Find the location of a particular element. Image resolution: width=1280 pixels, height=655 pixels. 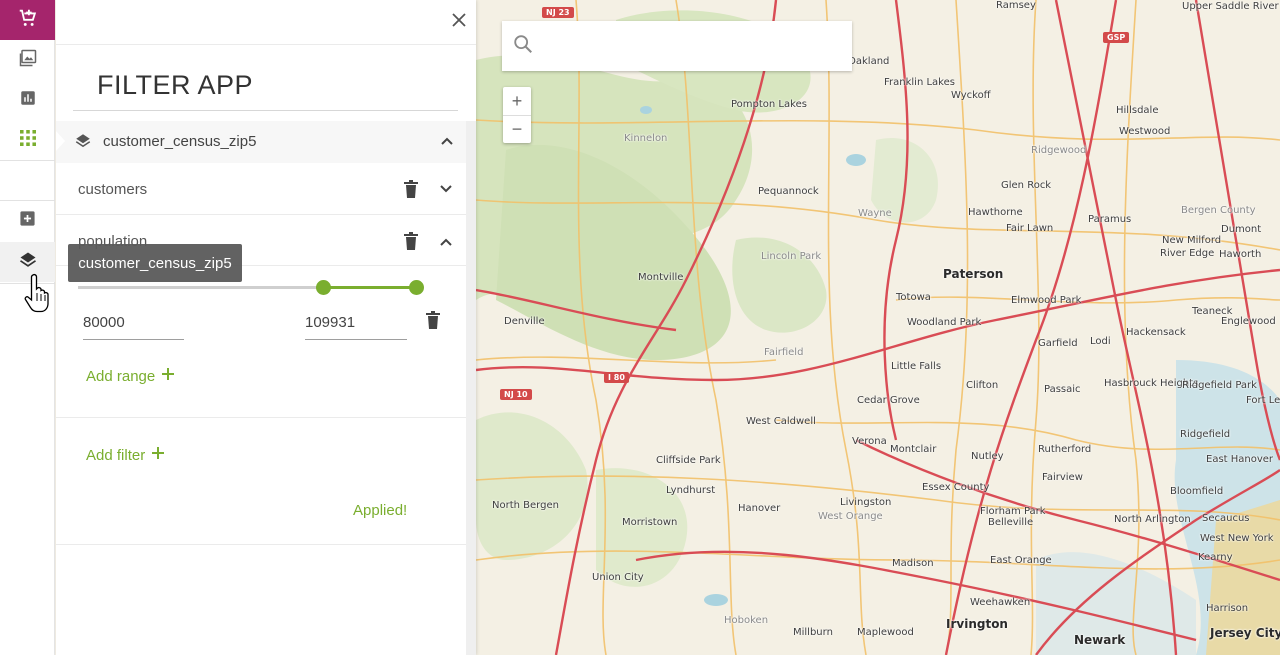

place-label: Pequannock is located at coordinates (788, 191).